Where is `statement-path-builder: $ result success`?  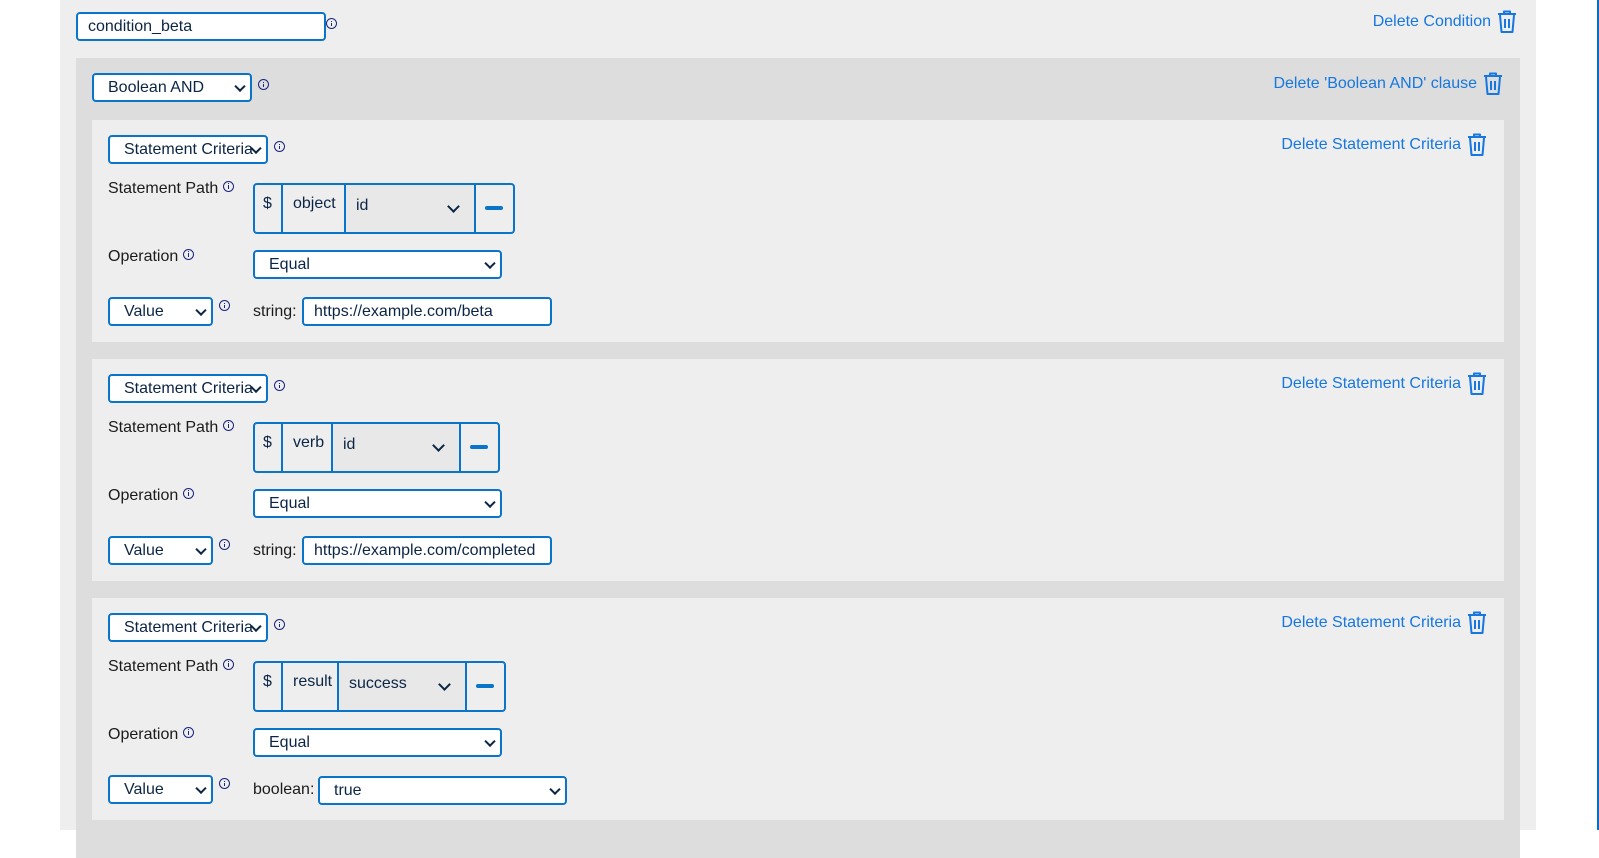
statement-path-builder: $ result success is located at coordinates (379, 686).